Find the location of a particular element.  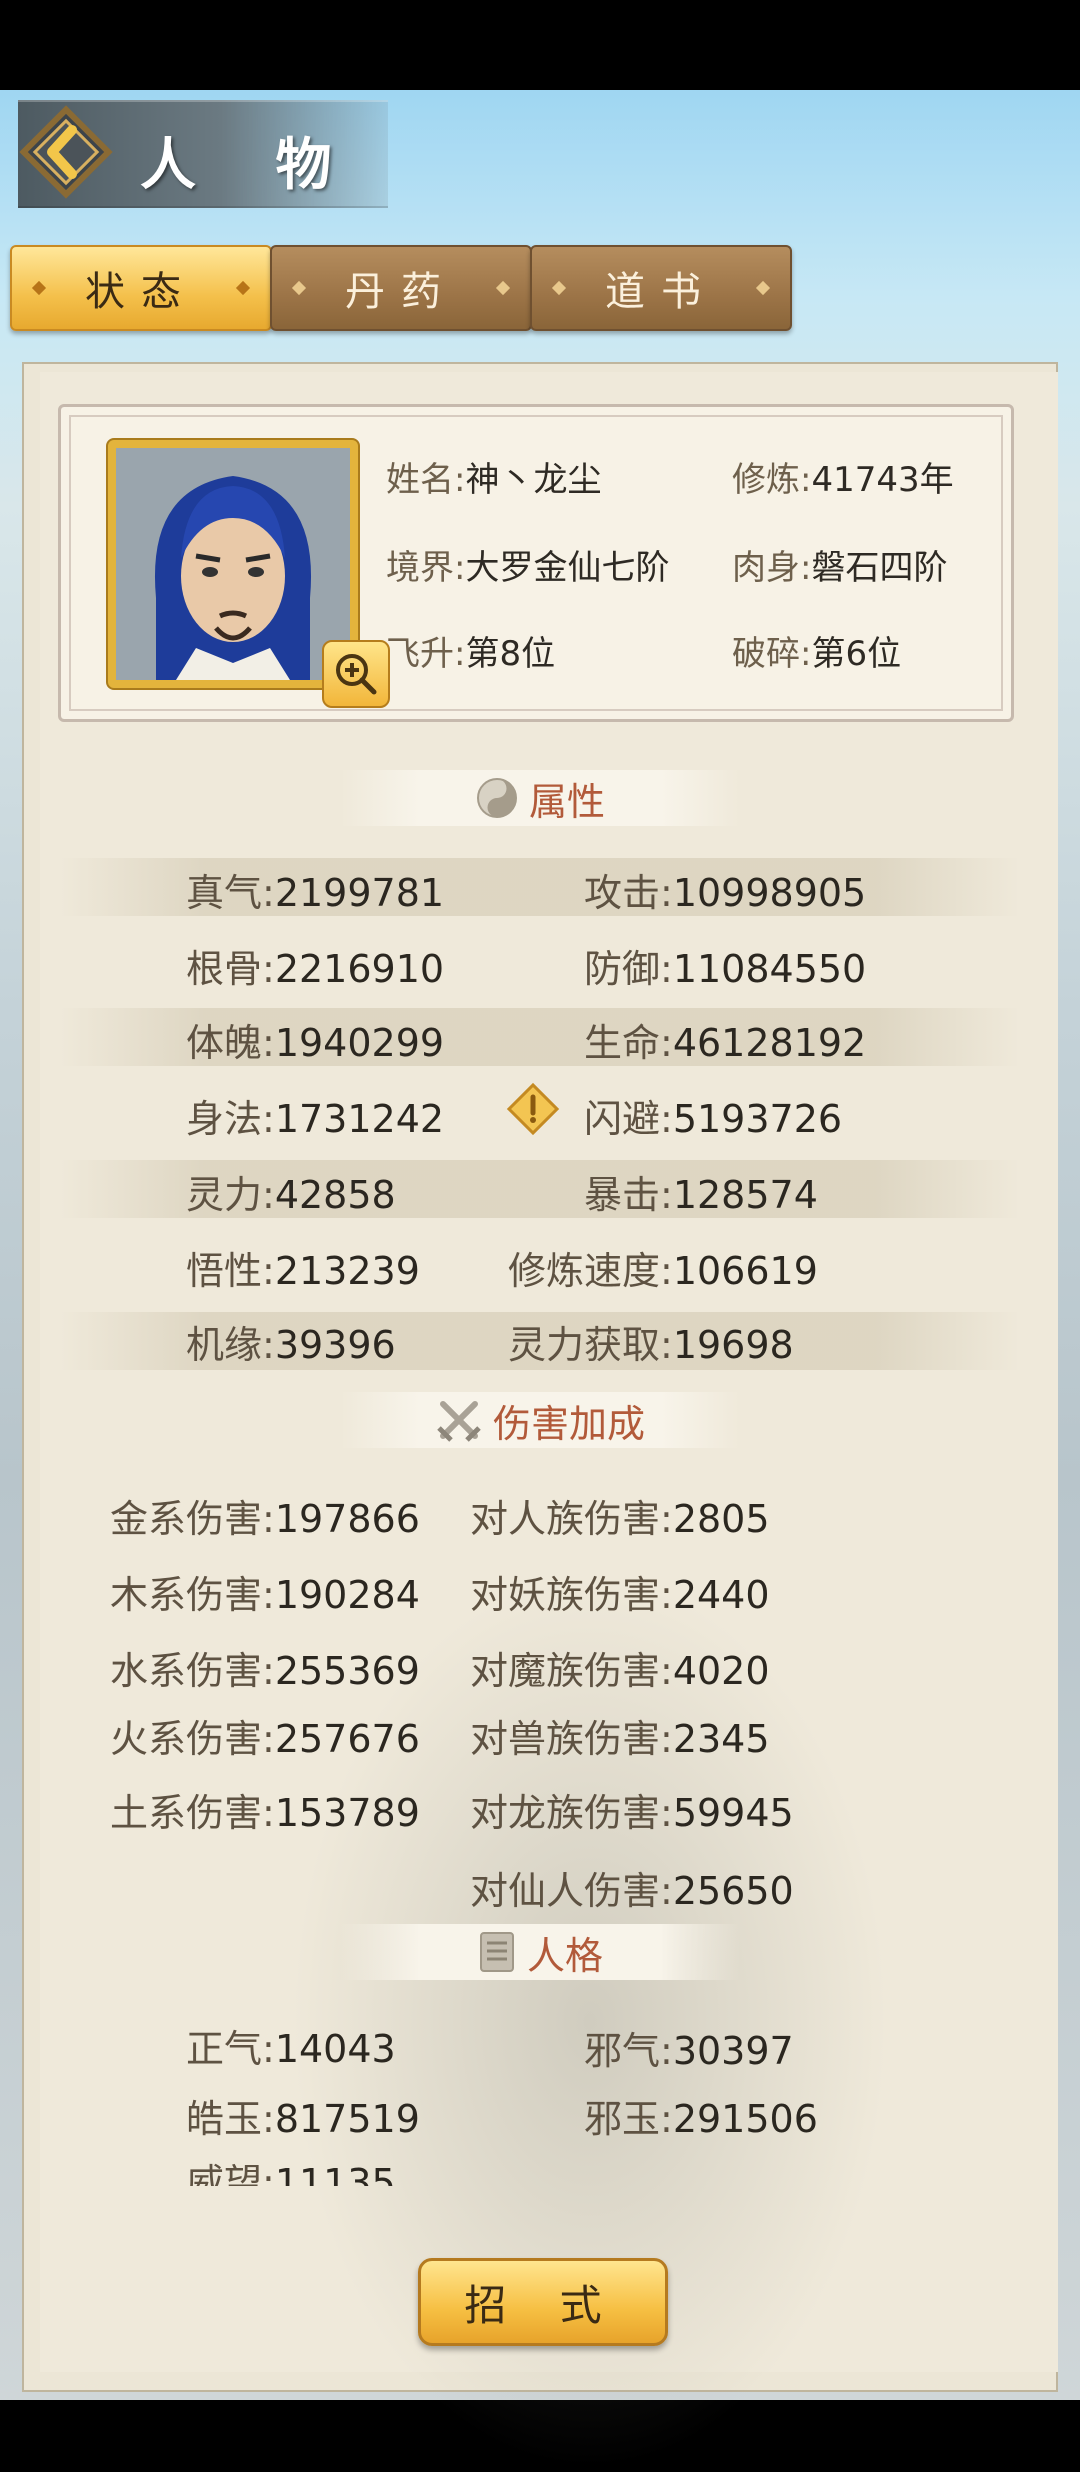

personality-partial-row: 威望:11135 is located at coordinates (291, 2169).